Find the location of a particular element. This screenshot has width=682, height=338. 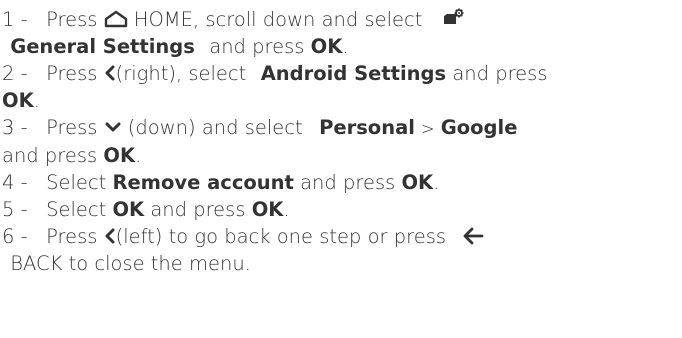

menu-item-name: General Settings is located at coordinates (102, 46).